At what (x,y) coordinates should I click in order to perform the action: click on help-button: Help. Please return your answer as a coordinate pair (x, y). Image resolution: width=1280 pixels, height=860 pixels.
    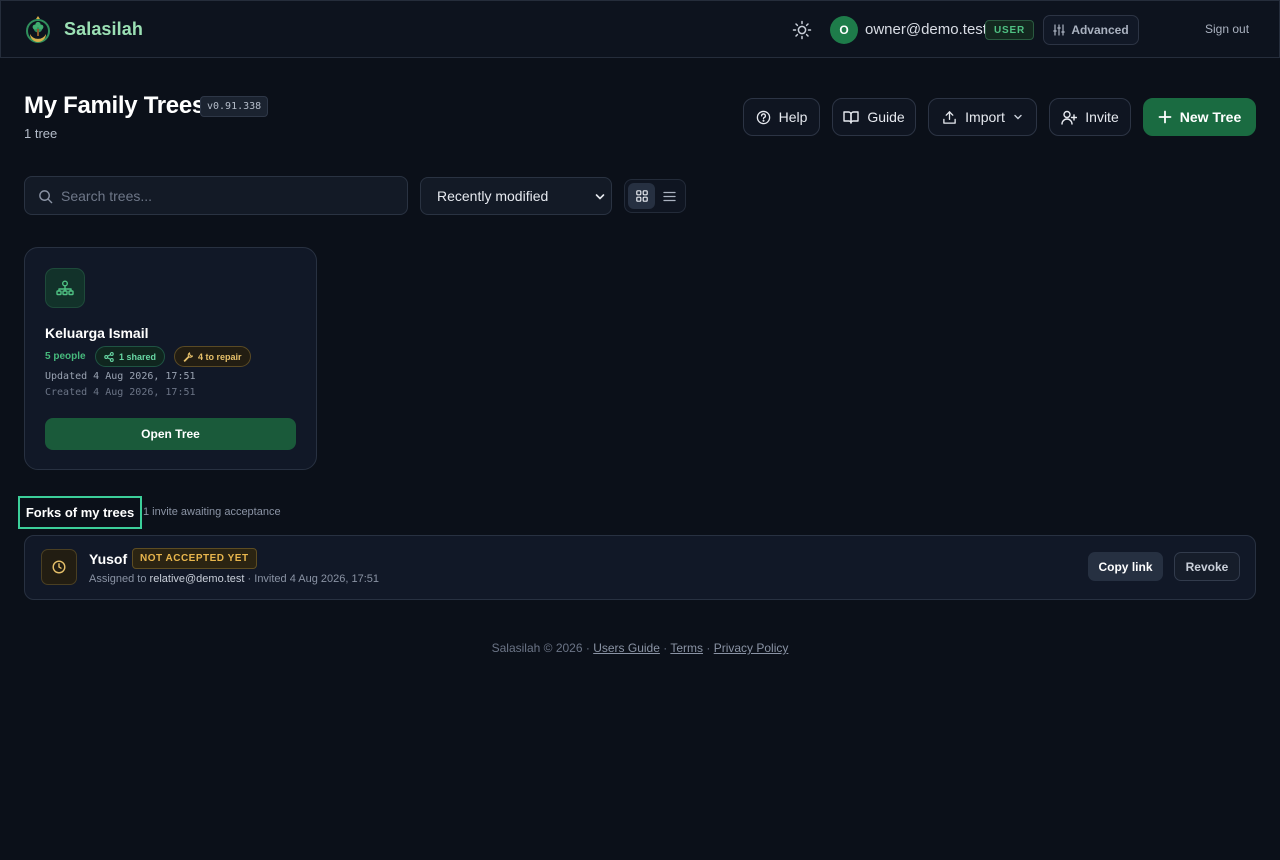
    Looking at the image, I should click on (781, 117).